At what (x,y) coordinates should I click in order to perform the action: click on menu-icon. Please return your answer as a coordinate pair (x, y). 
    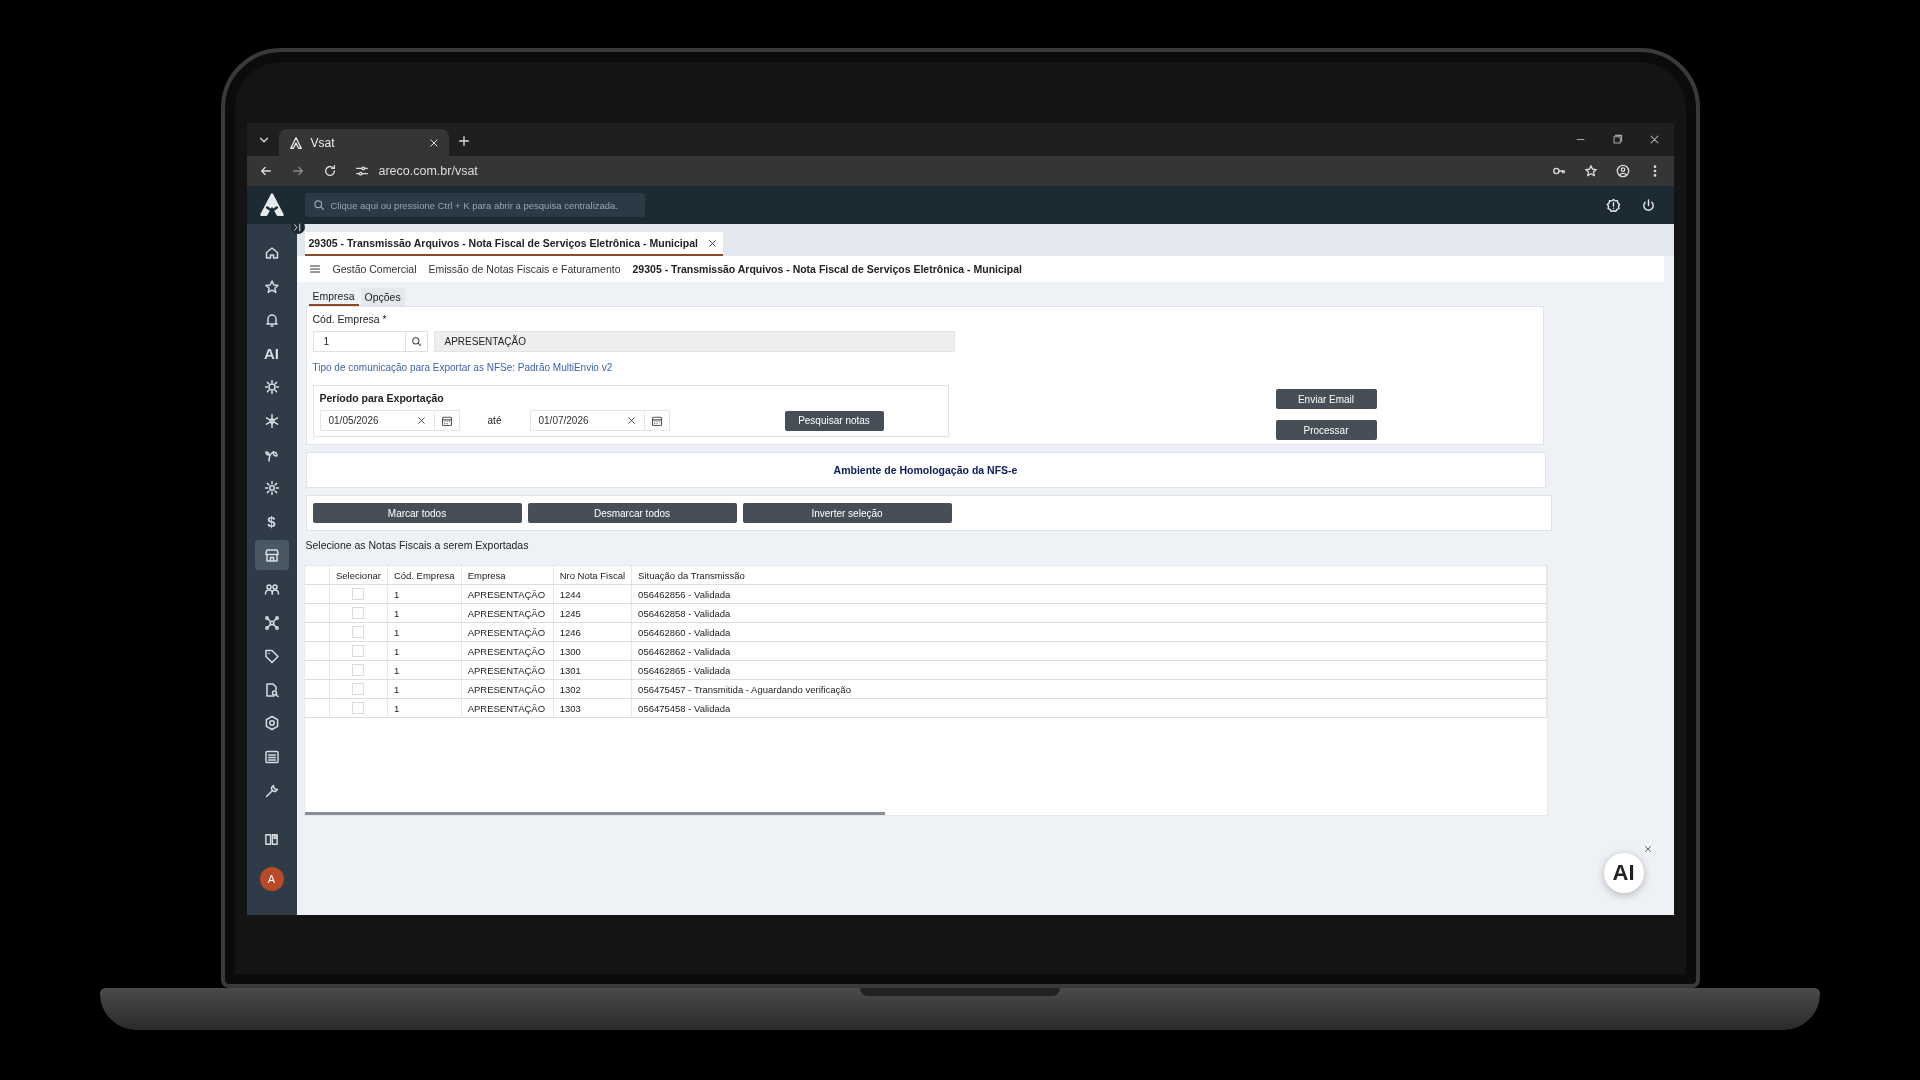
    Looking at the image, I should click on (314, 269).